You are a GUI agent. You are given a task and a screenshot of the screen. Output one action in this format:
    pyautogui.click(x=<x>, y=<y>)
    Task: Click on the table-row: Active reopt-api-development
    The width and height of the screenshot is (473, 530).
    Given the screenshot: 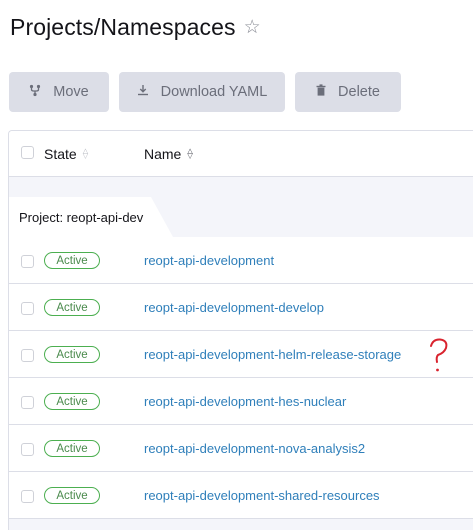 What is the action you would take?
    pyautogui.click(x=241, y=260)
    